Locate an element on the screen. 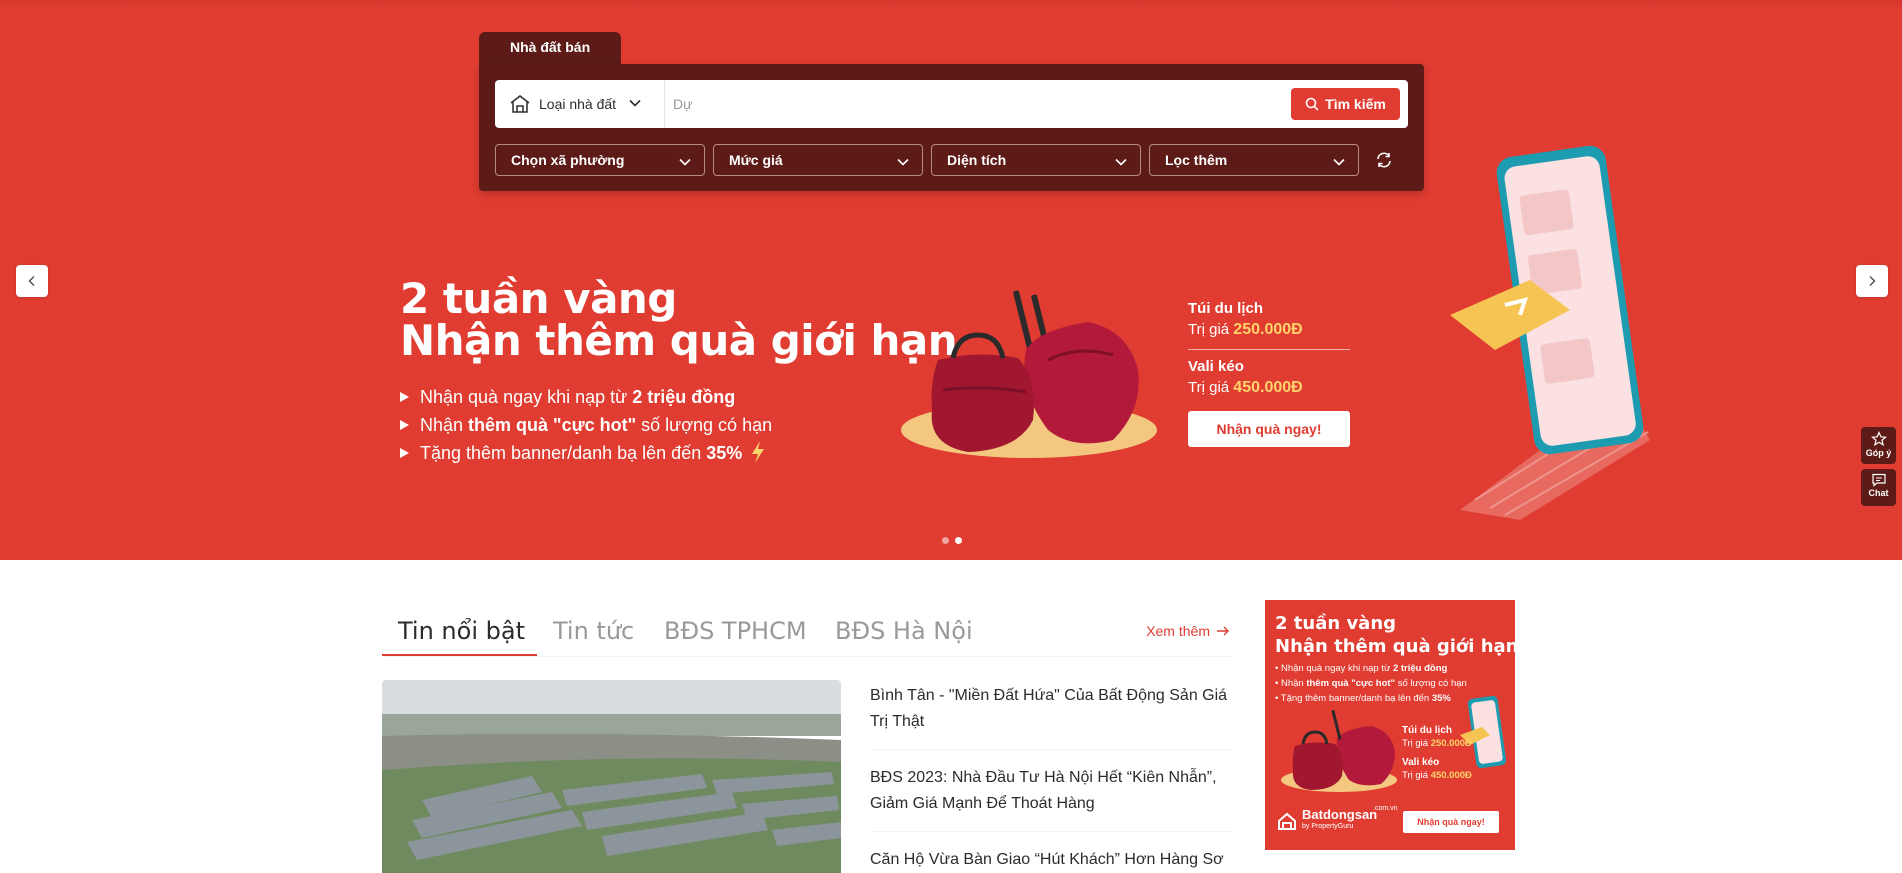 Image resolution: width=1902 pixels, height=873 pixels. gift2-name: Vali kéo is located at coordinates (1216, 366).